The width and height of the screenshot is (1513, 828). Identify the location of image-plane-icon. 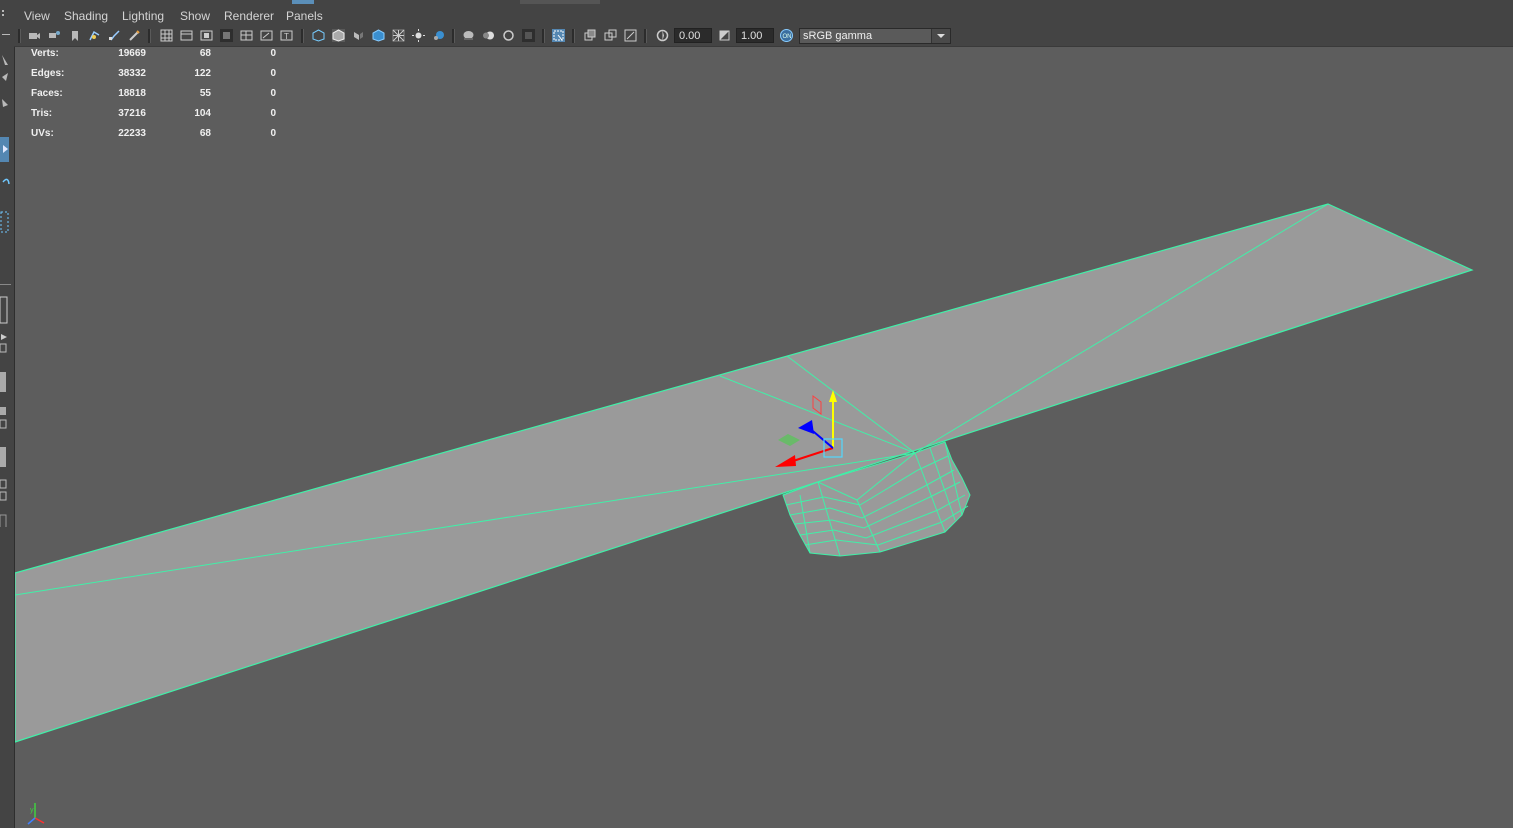
(94, 35).